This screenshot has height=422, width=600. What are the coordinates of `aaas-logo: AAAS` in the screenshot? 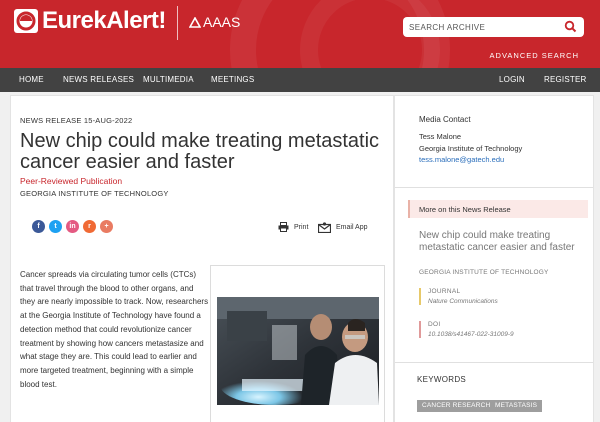 It's located at (214, 22).